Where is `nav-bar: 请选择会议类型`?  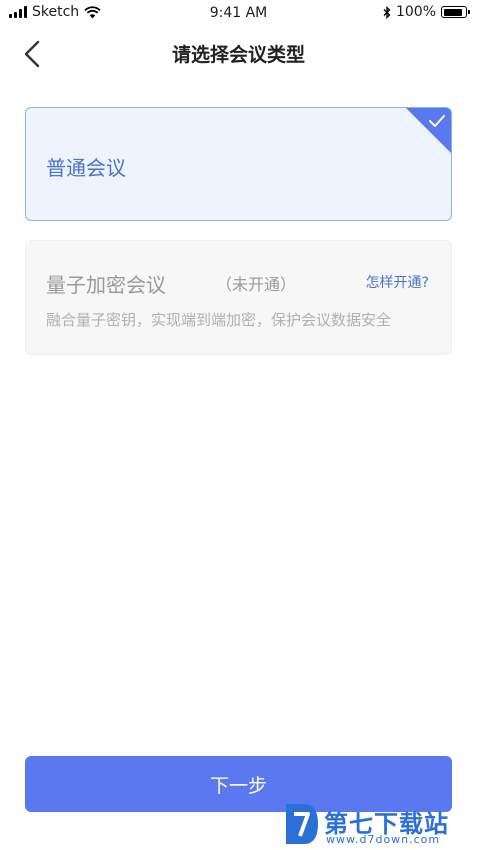 nav-bar: 请选择会议类型 is located at coordinates (238, 54).